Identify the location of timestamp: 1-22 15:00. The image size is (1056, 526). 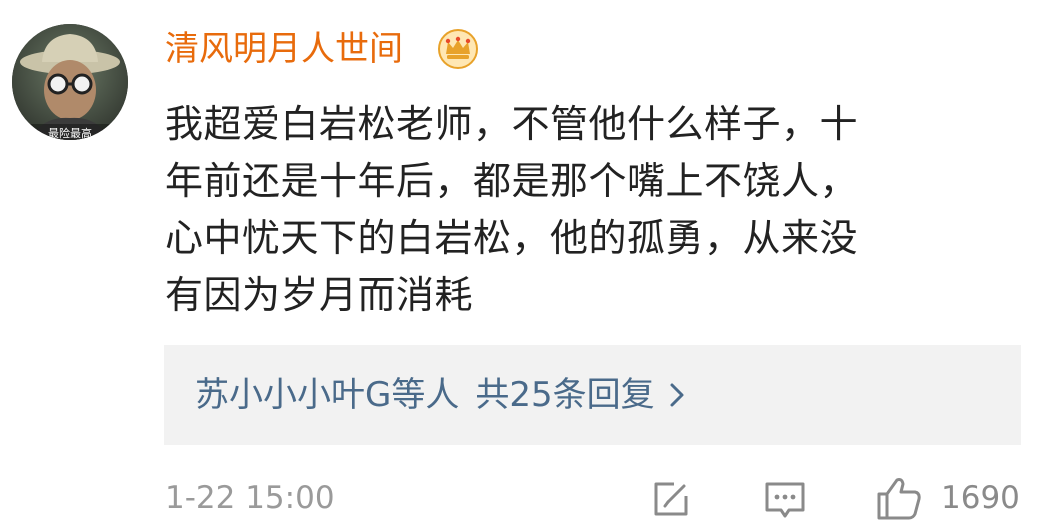
(250, 498).